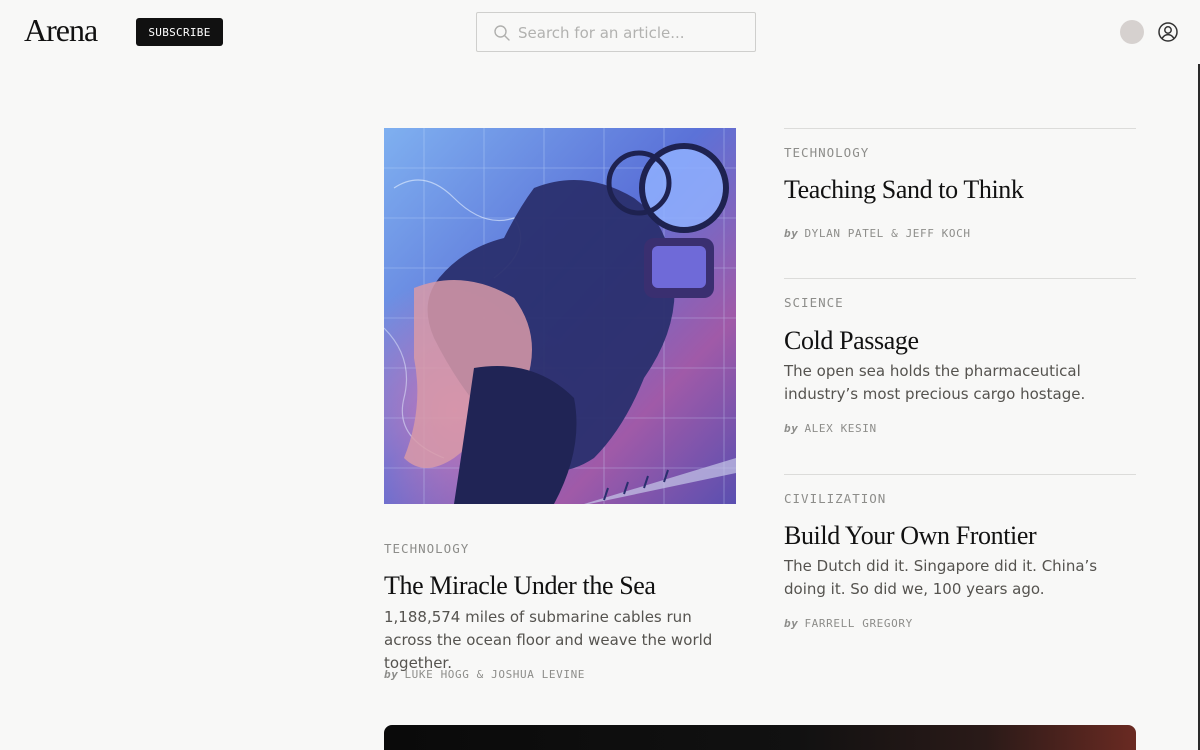 The image size is (1200, 750). I want to click on story-category: TECHNOLOGY, so click(826, 152).